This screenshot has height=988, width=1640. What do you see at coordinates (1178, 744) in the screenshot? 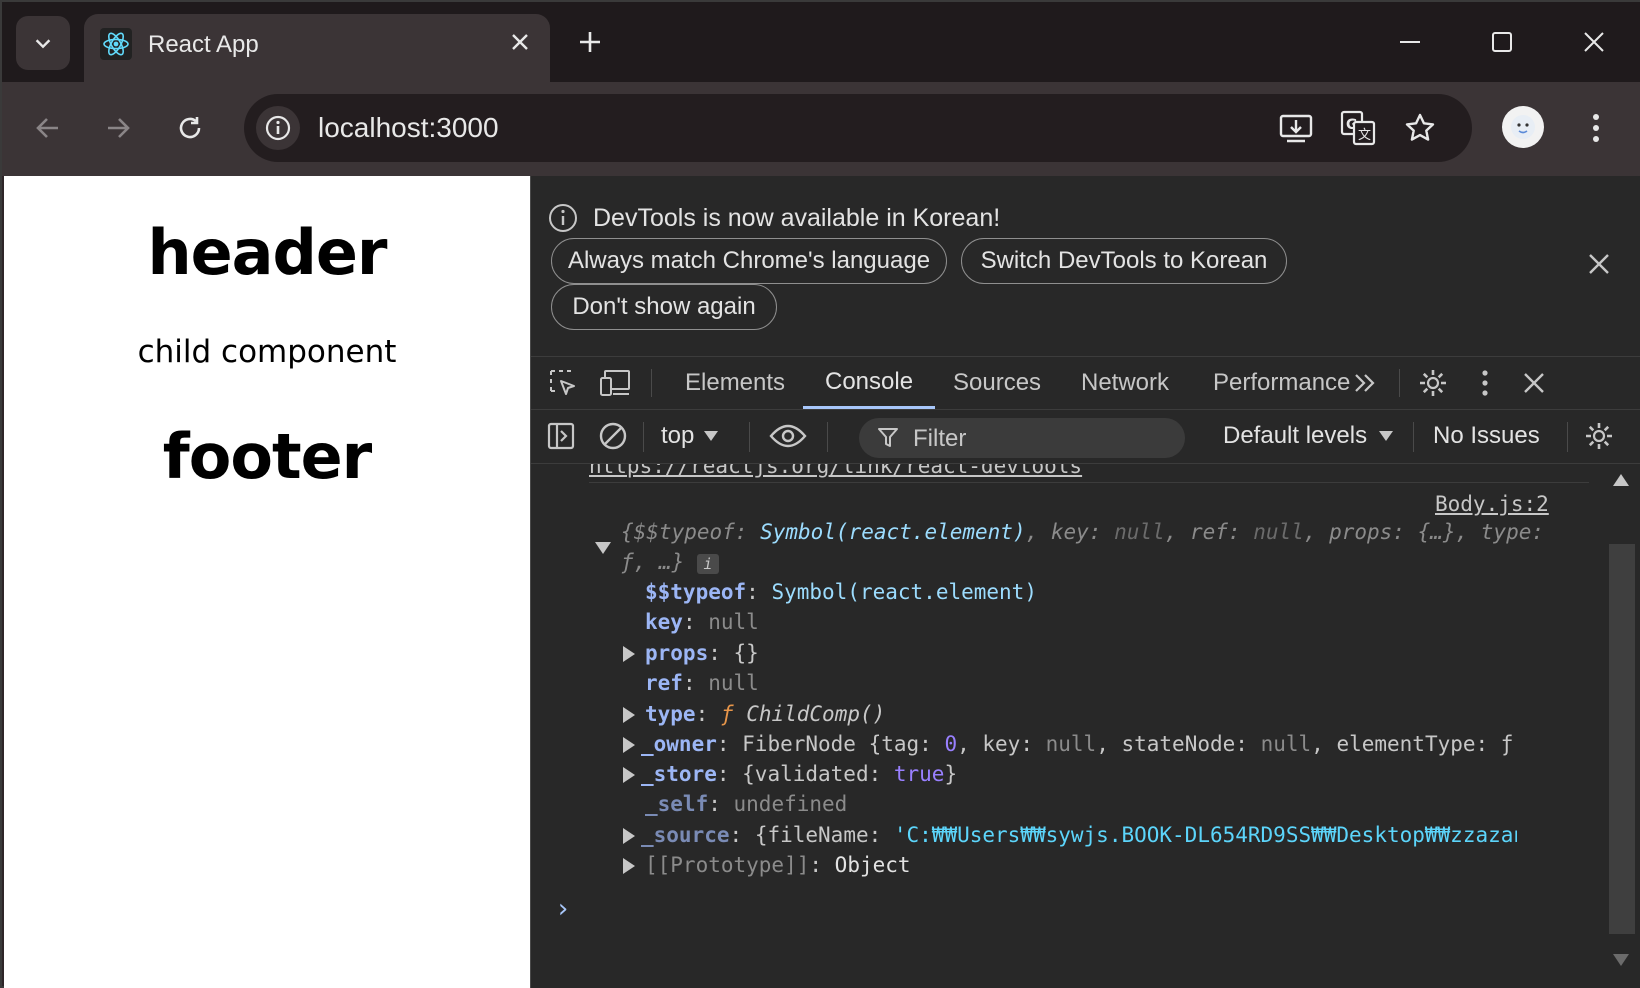
I see `prop-value: , stateNode:` at bounding box center [1178, 744].